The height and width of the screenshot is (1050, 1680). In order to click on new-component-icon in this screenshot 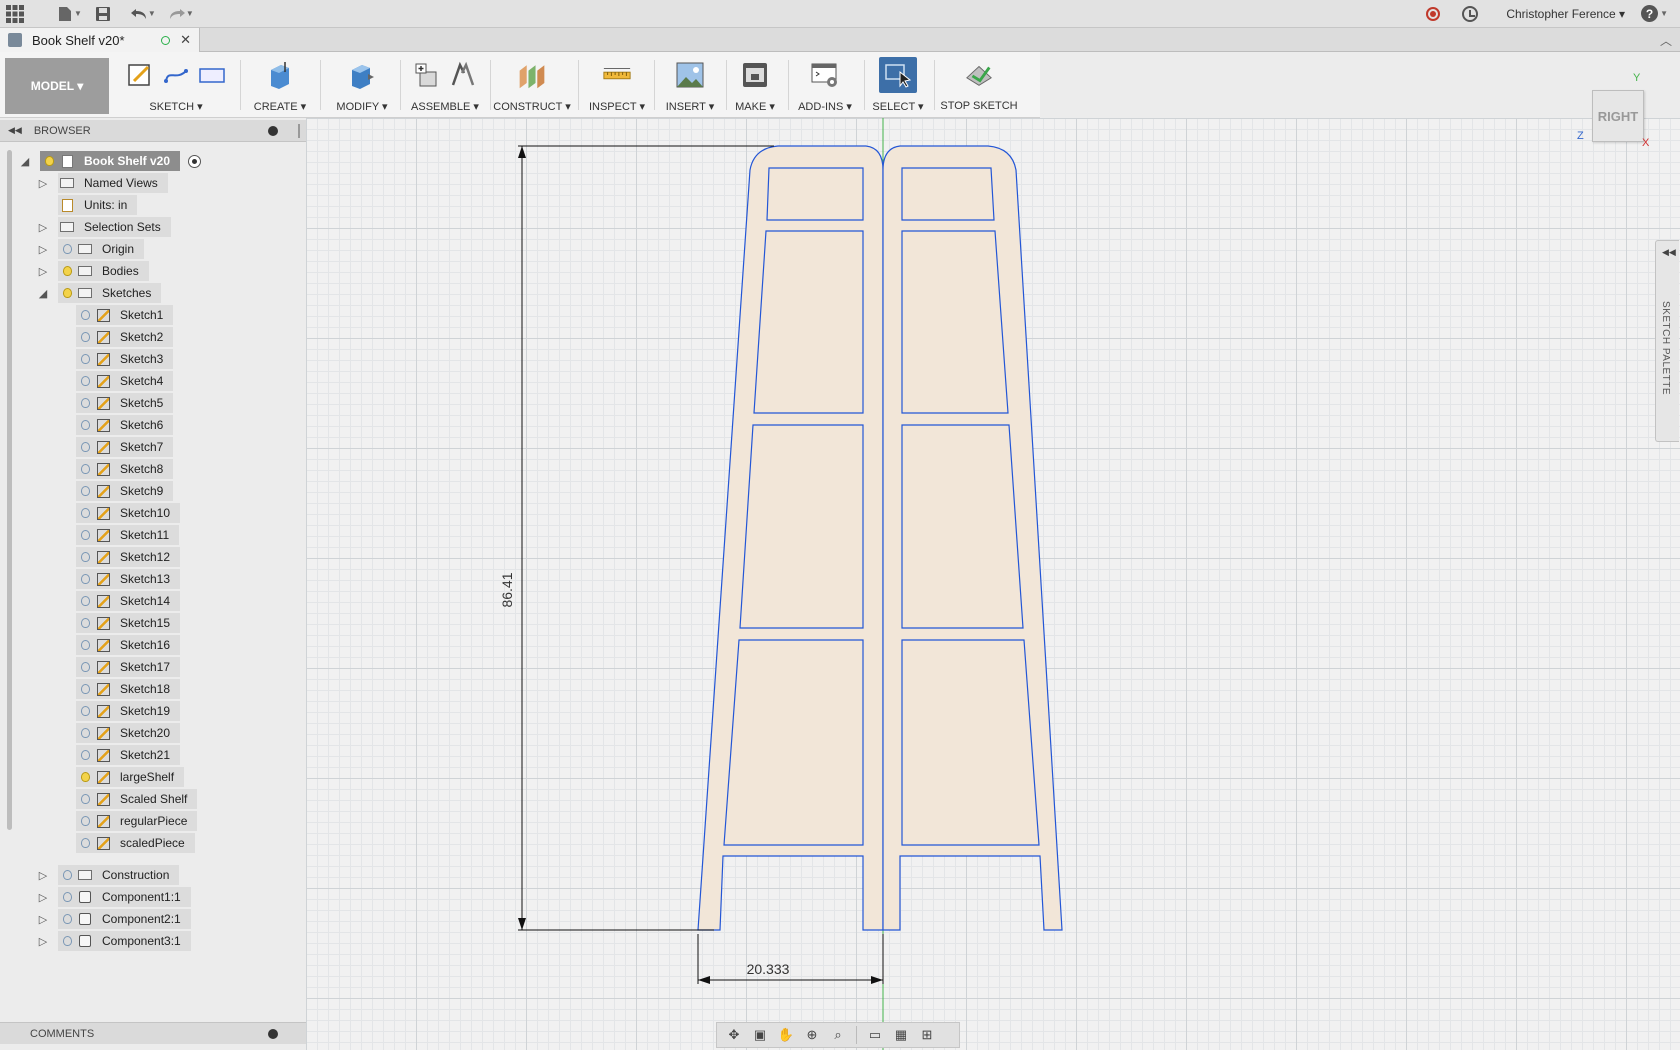, I will do `click(427, 75)`.